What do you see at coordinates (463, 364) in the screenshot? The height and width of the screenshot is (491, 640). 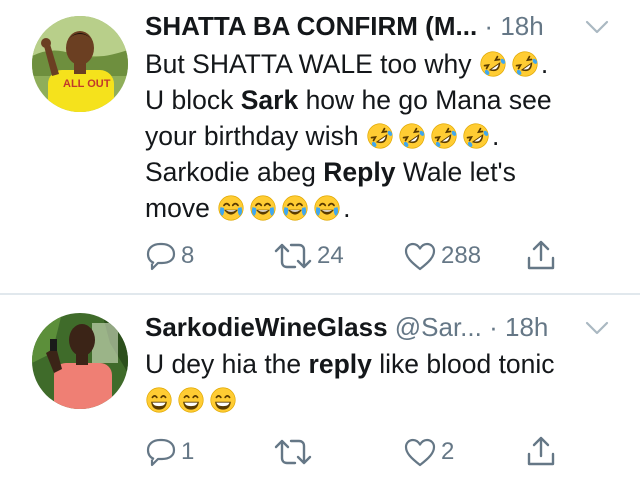 I see `text-segment: like blood tonic` at bounding box center [463, 364].